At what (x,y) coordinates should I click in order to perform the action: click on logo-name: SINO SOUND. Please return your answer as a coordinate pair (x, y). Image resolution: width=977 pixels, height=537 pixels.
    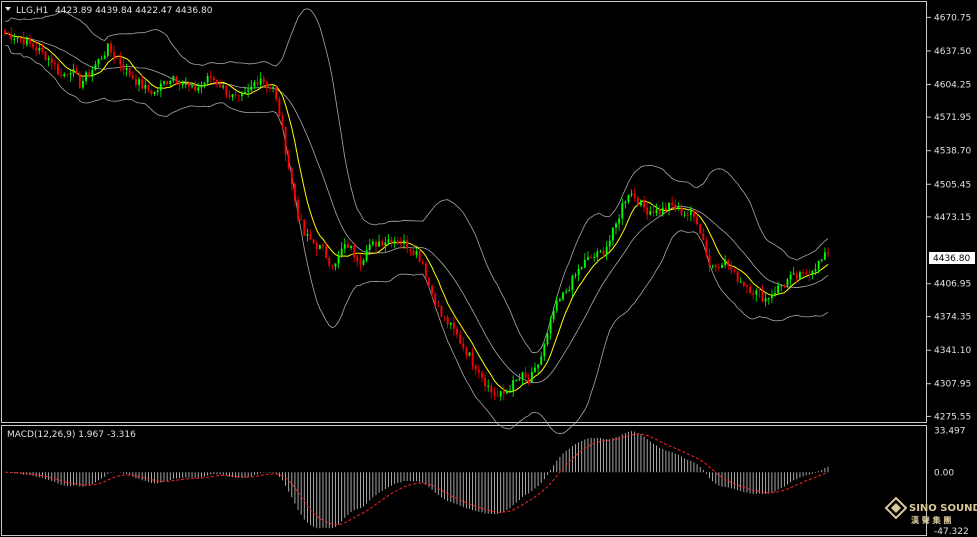
    Looking at the image, I should click on (943, 508).